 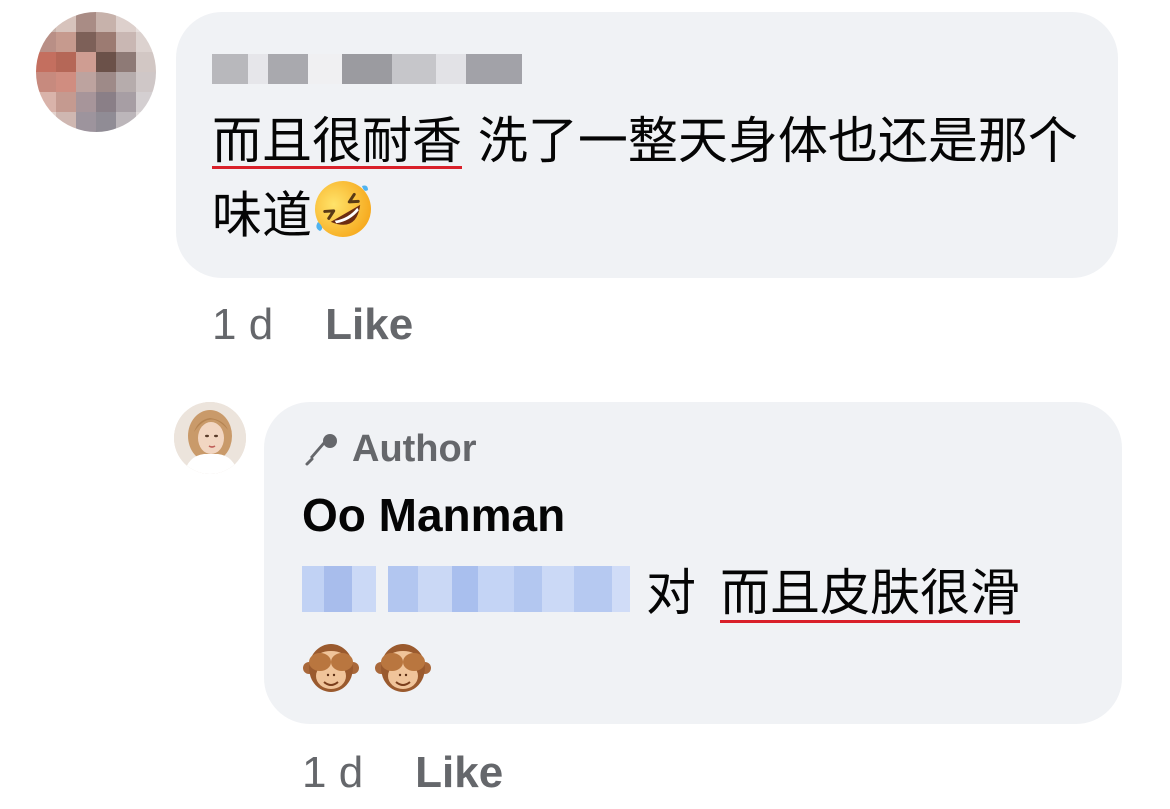 I want to click on reply-text: 对 而且皮肤很滑, so click(x=661, y=589).